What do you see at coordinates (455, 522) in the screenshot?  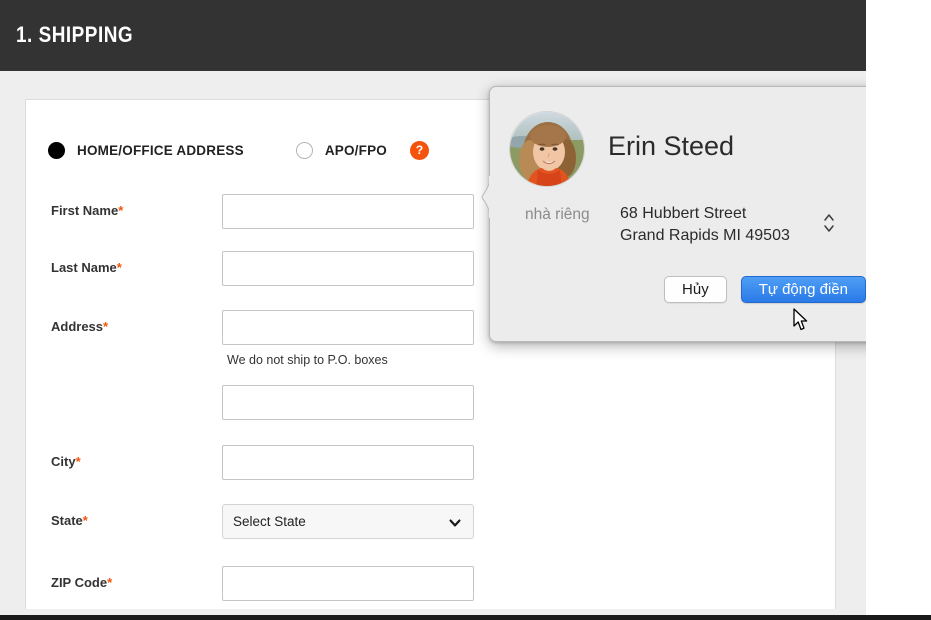 I see `chevron-down-icon` at bounding box center [455, 522].